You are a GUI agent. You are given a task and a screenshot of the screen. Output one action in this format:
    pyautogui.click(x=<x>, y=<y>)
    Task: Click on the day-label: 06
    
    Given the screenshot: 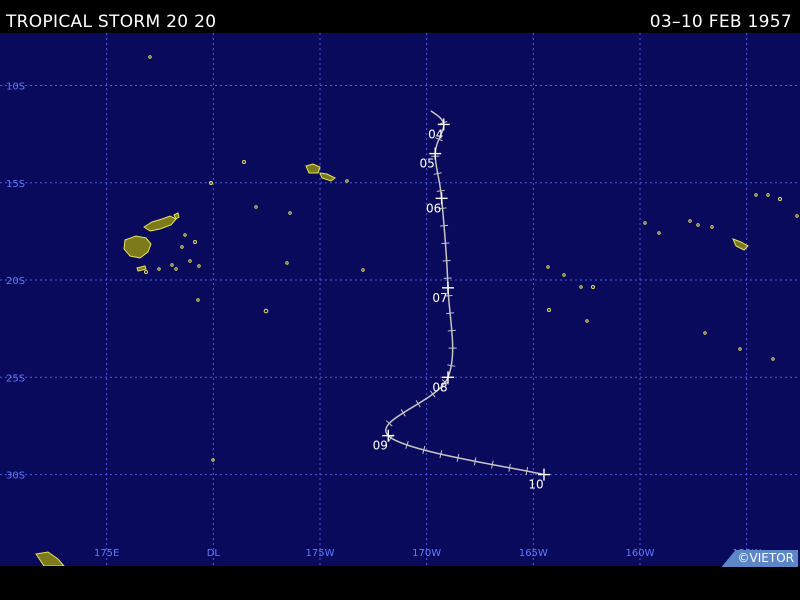 What is the action you would take?
    pyautogui.click(x=433, y=208)
    